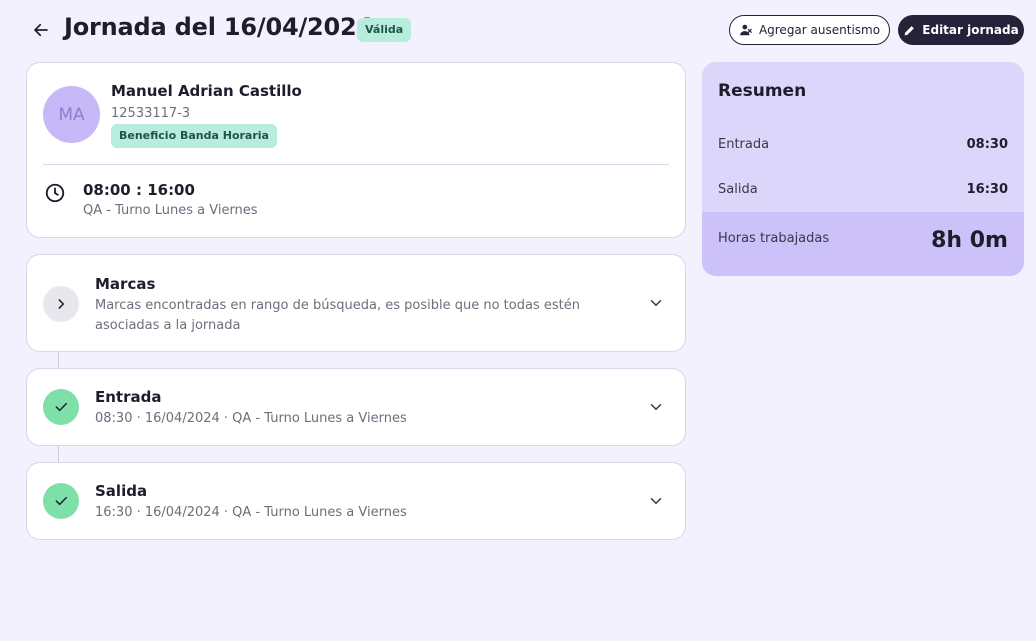 The height and width of the screenshot is (641, 1036). I want to click on hours-worked-value: 8h 0m, so click(969, 240).